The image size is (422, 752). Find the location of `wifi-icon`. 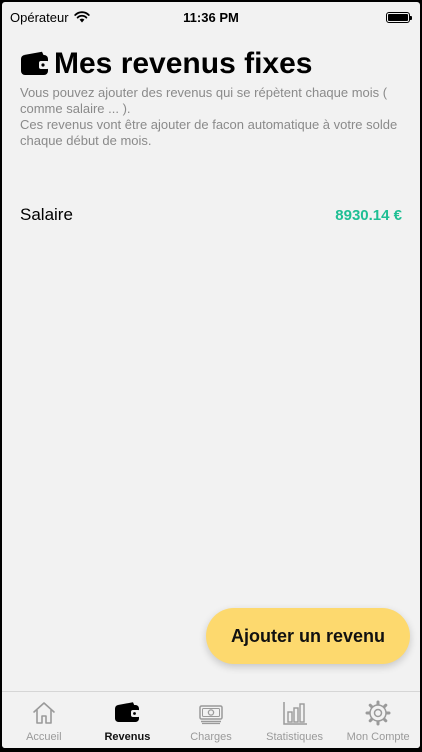

wifi-icon is located at coordinates (81, 17).